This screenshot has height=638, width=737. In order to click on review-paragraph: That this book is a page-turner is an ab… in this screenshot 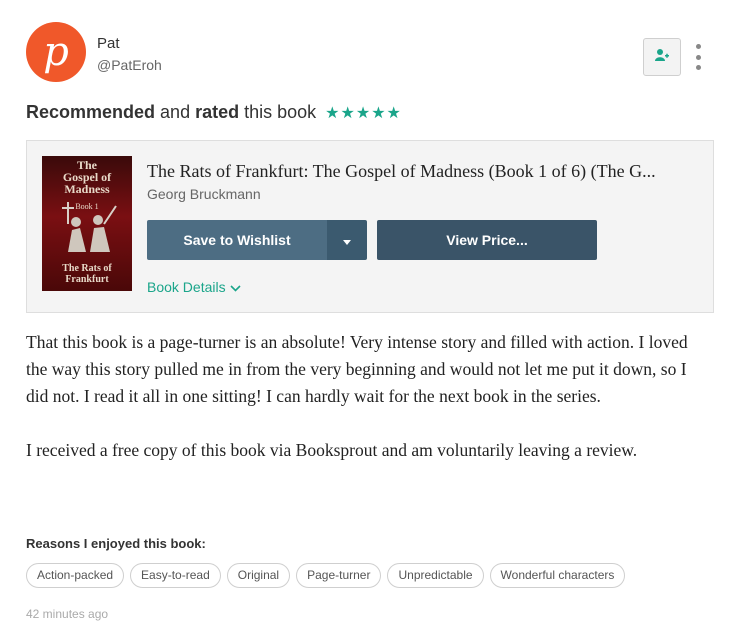, I will do `click(357, 369)`.